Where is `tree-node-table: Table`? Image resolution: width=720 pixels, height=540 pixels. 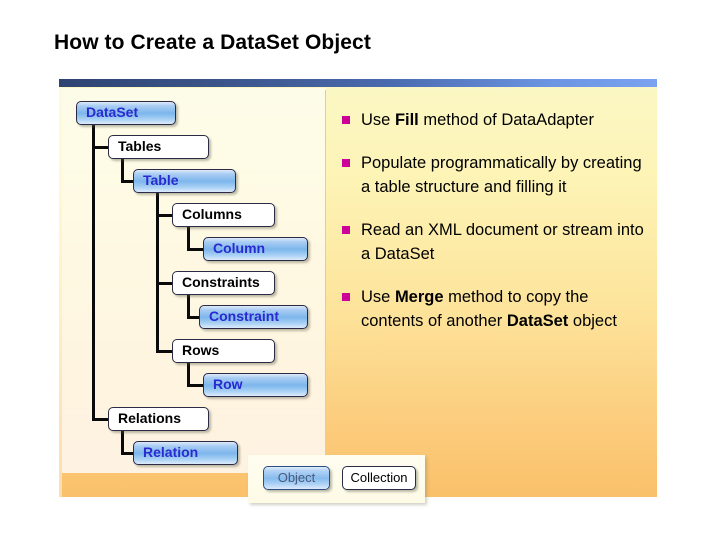
tree-node-table: Table is located at coordinates (184, 181).